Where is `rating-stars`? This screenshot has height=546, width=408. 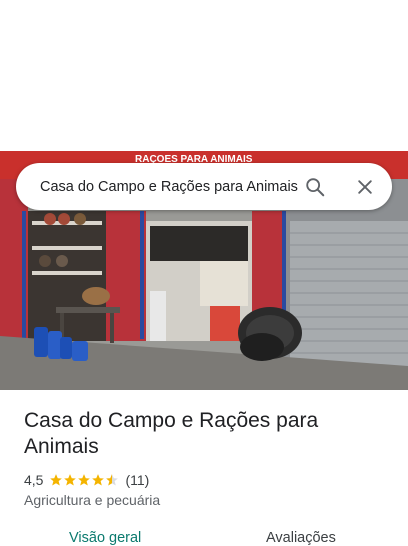 rating-stars is located at coordinates (84, 480).